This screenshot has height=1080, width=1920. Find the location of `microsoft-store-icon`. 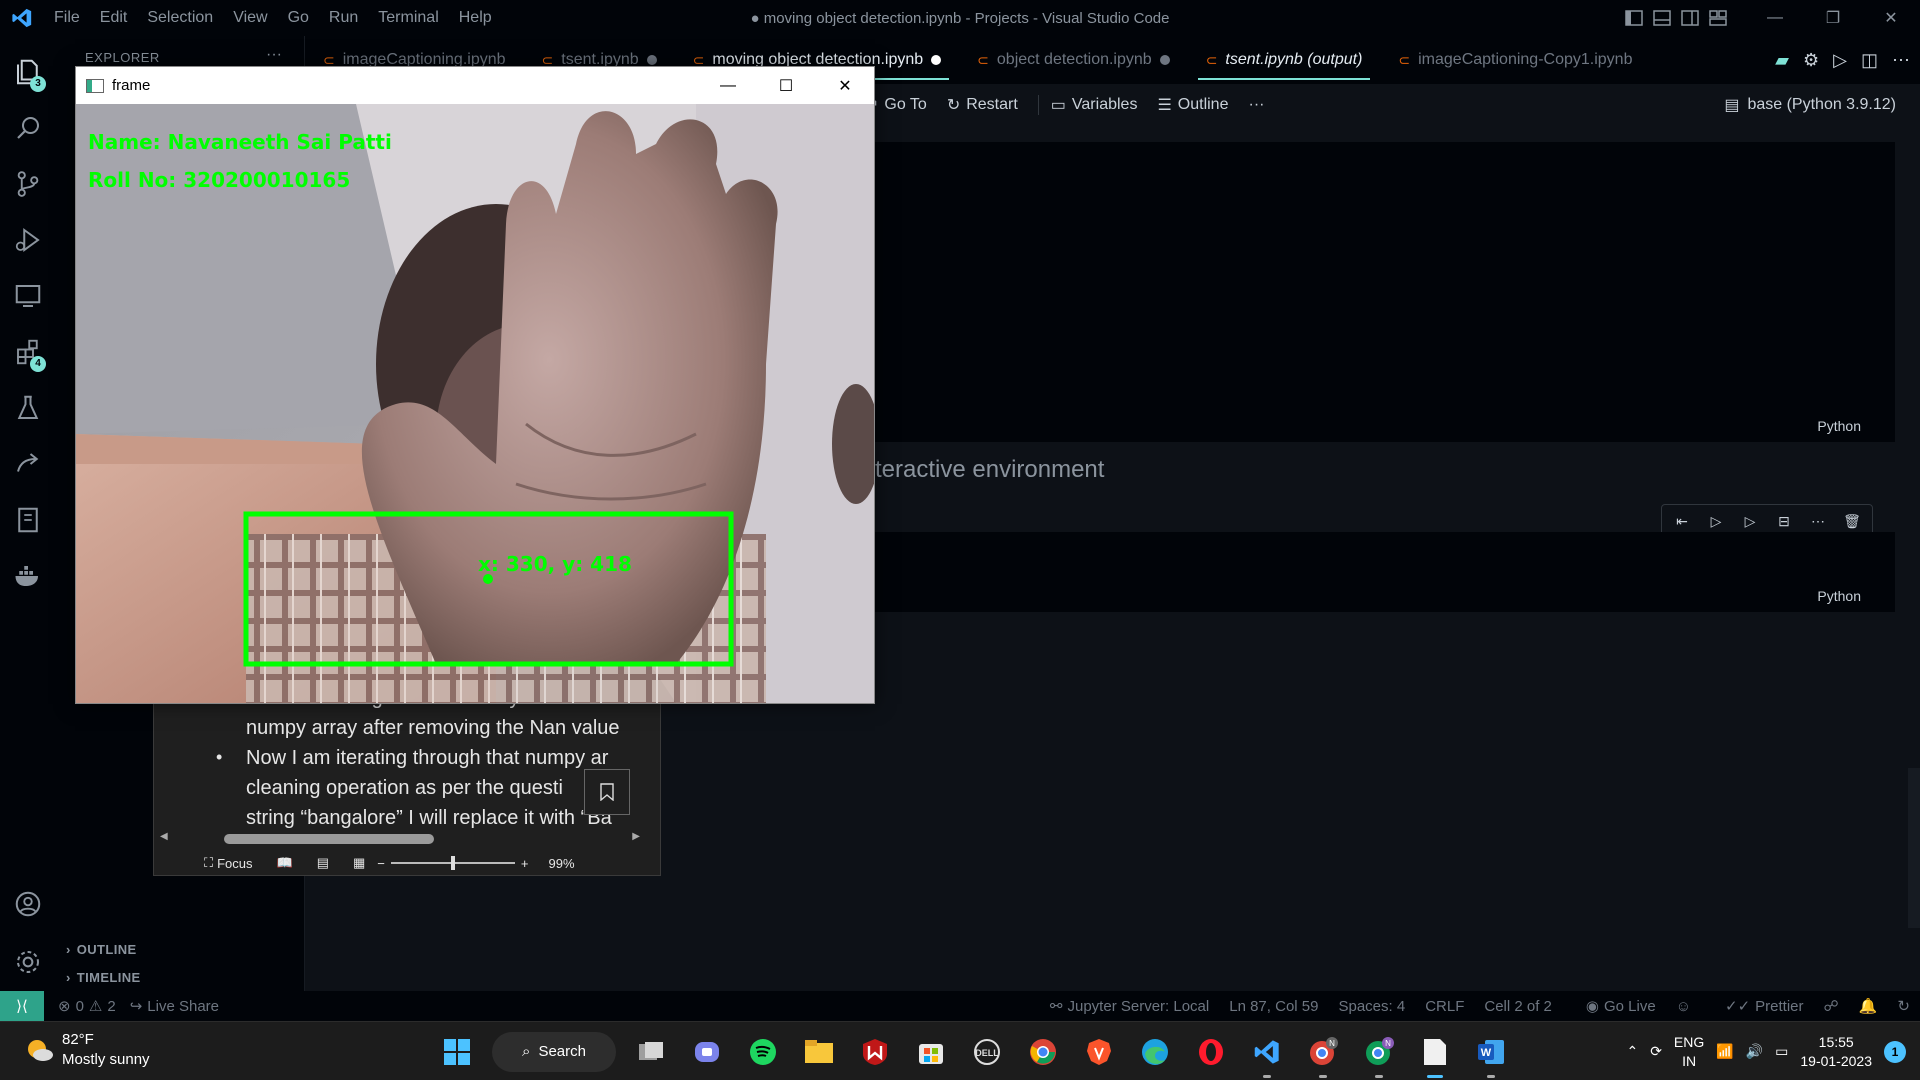

microsoft-store-icon is located at coordinates (931, 1052).